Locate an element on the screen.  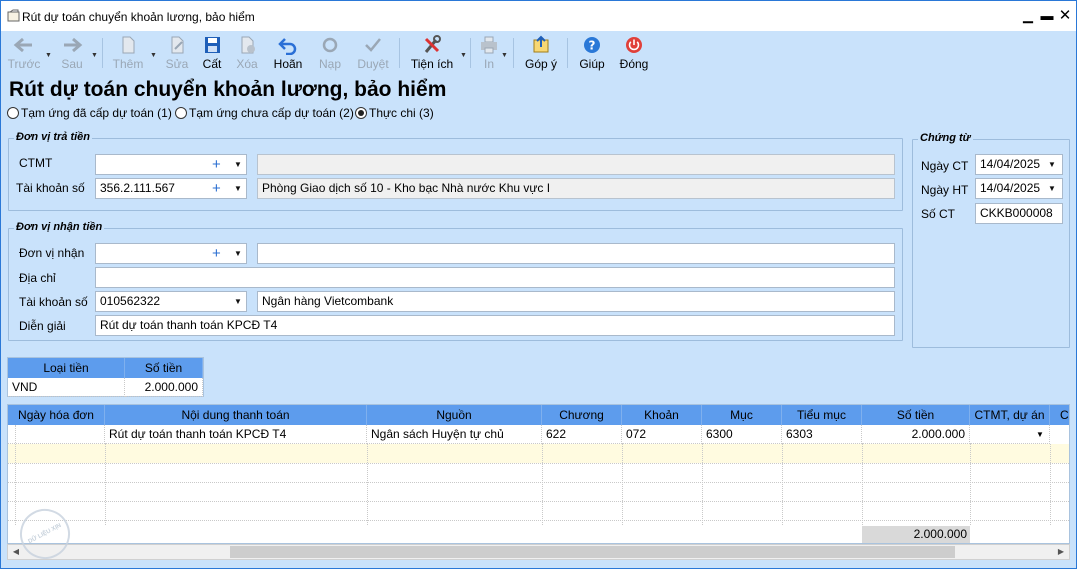
receiver-unit-combo: + ▼ is located at coordinates (171, 253).